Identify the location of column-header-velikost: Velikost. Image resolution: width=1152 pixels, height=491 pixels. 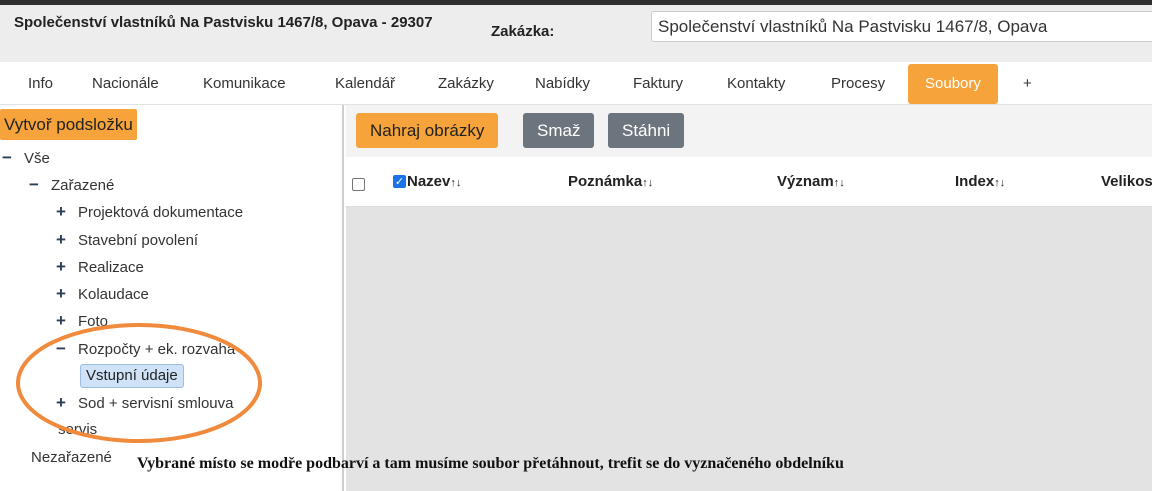
(1126, 181).